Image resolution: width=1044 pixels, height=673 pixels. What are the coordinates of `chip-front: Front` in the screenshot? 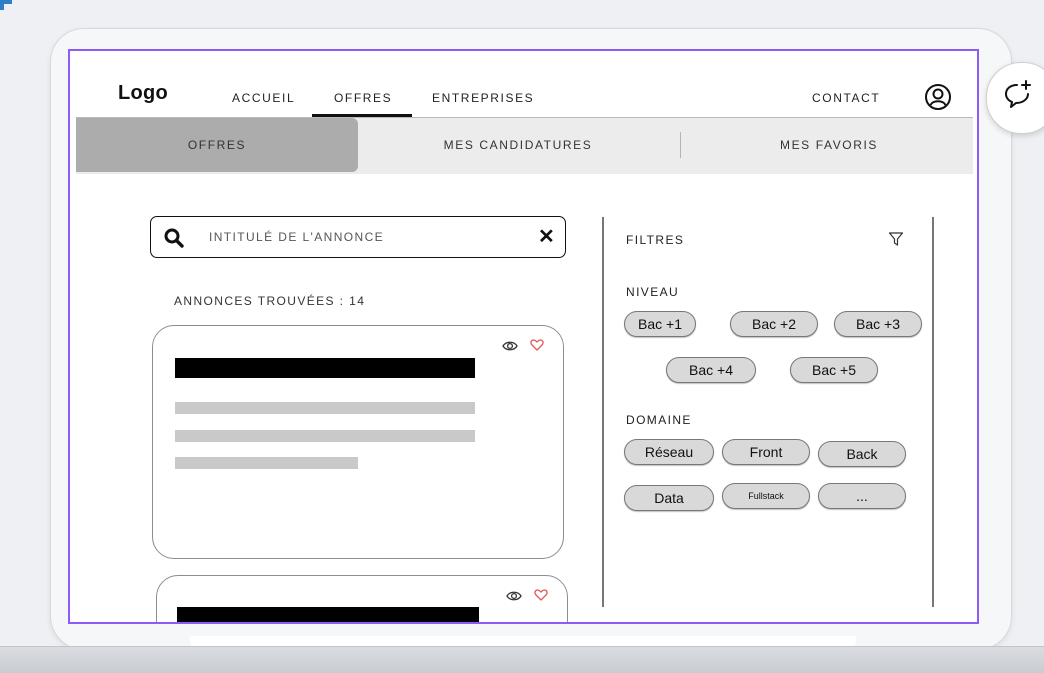 It's located at (766, 452).